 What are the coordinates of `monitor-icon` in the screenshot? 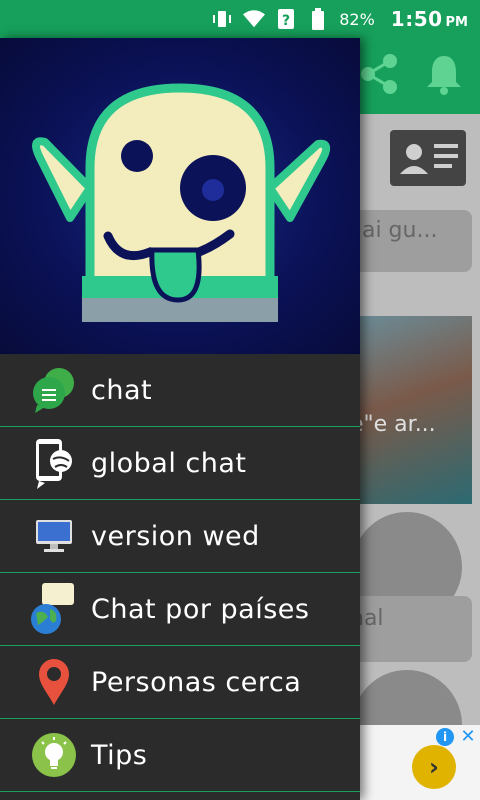 It's located at (54, 536).